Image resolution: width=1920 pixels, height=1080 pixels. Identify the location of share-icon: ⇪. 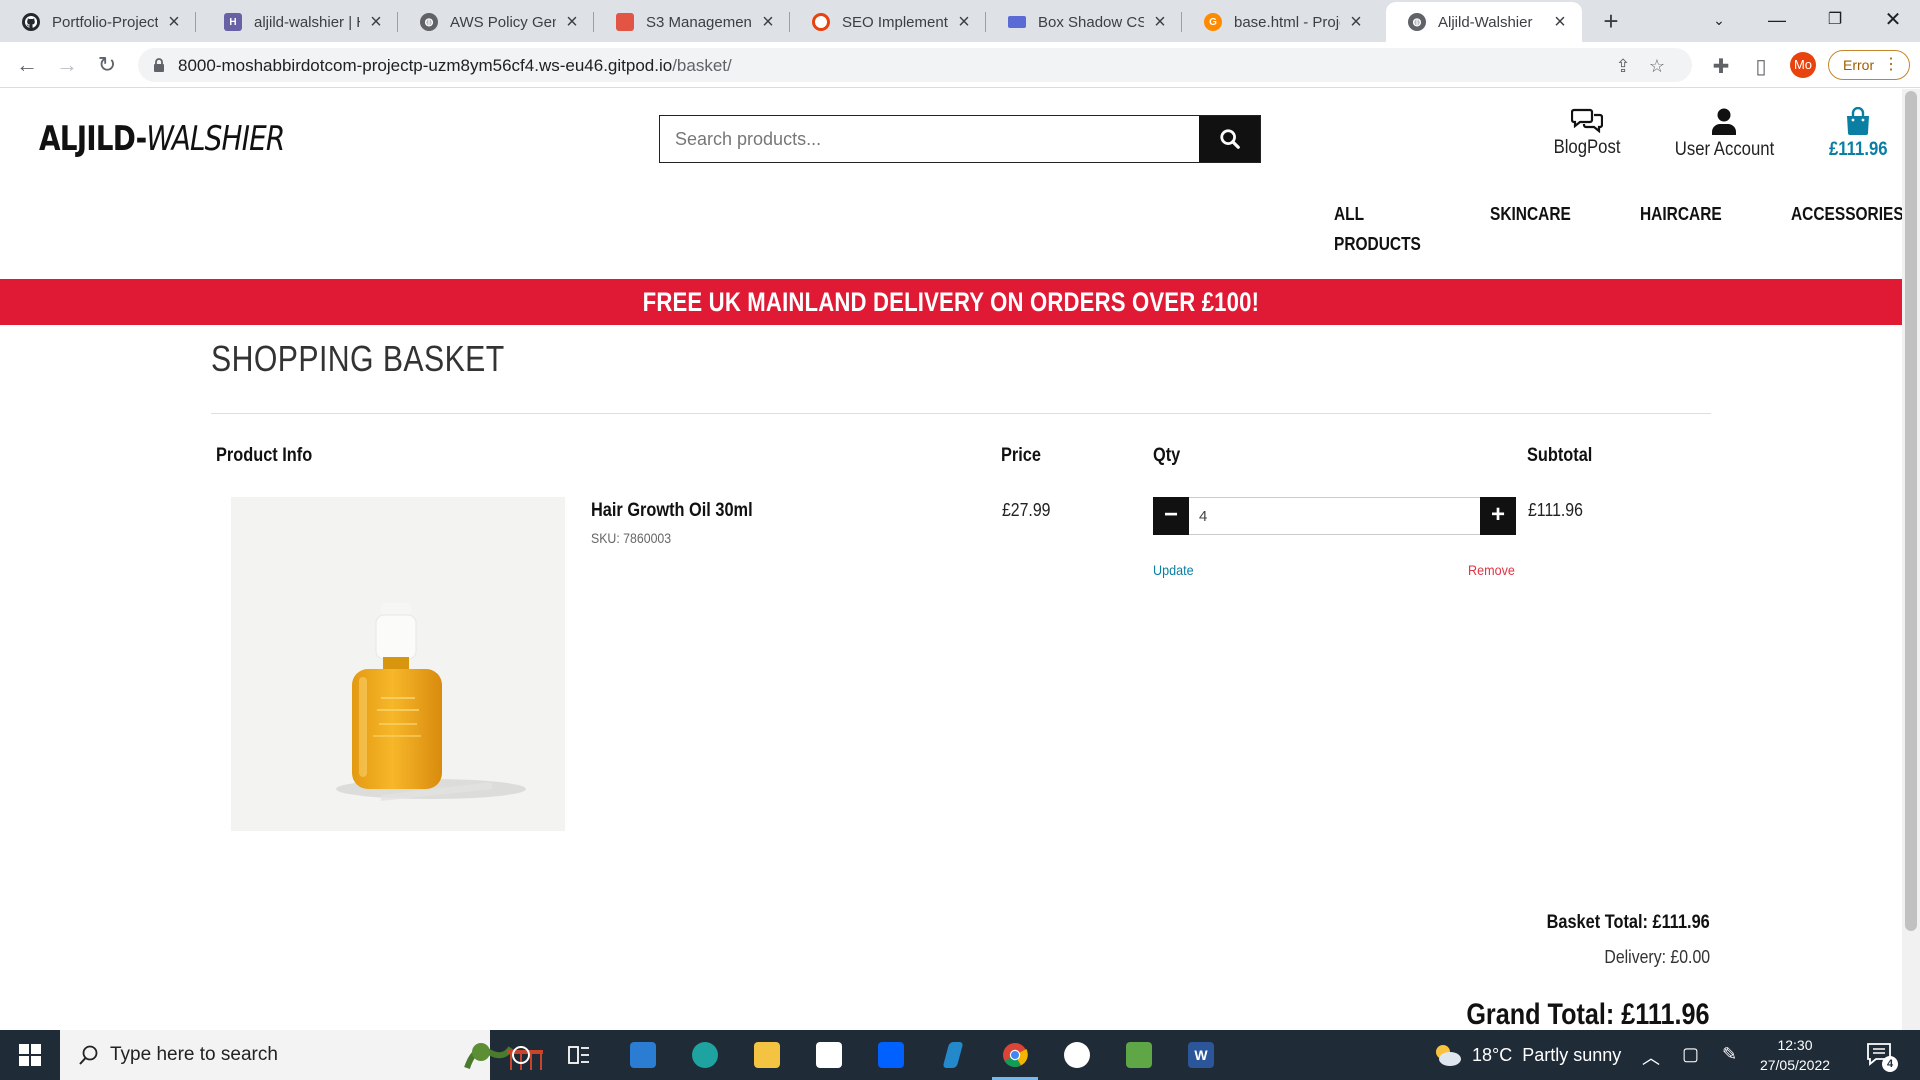
(1623, 66).